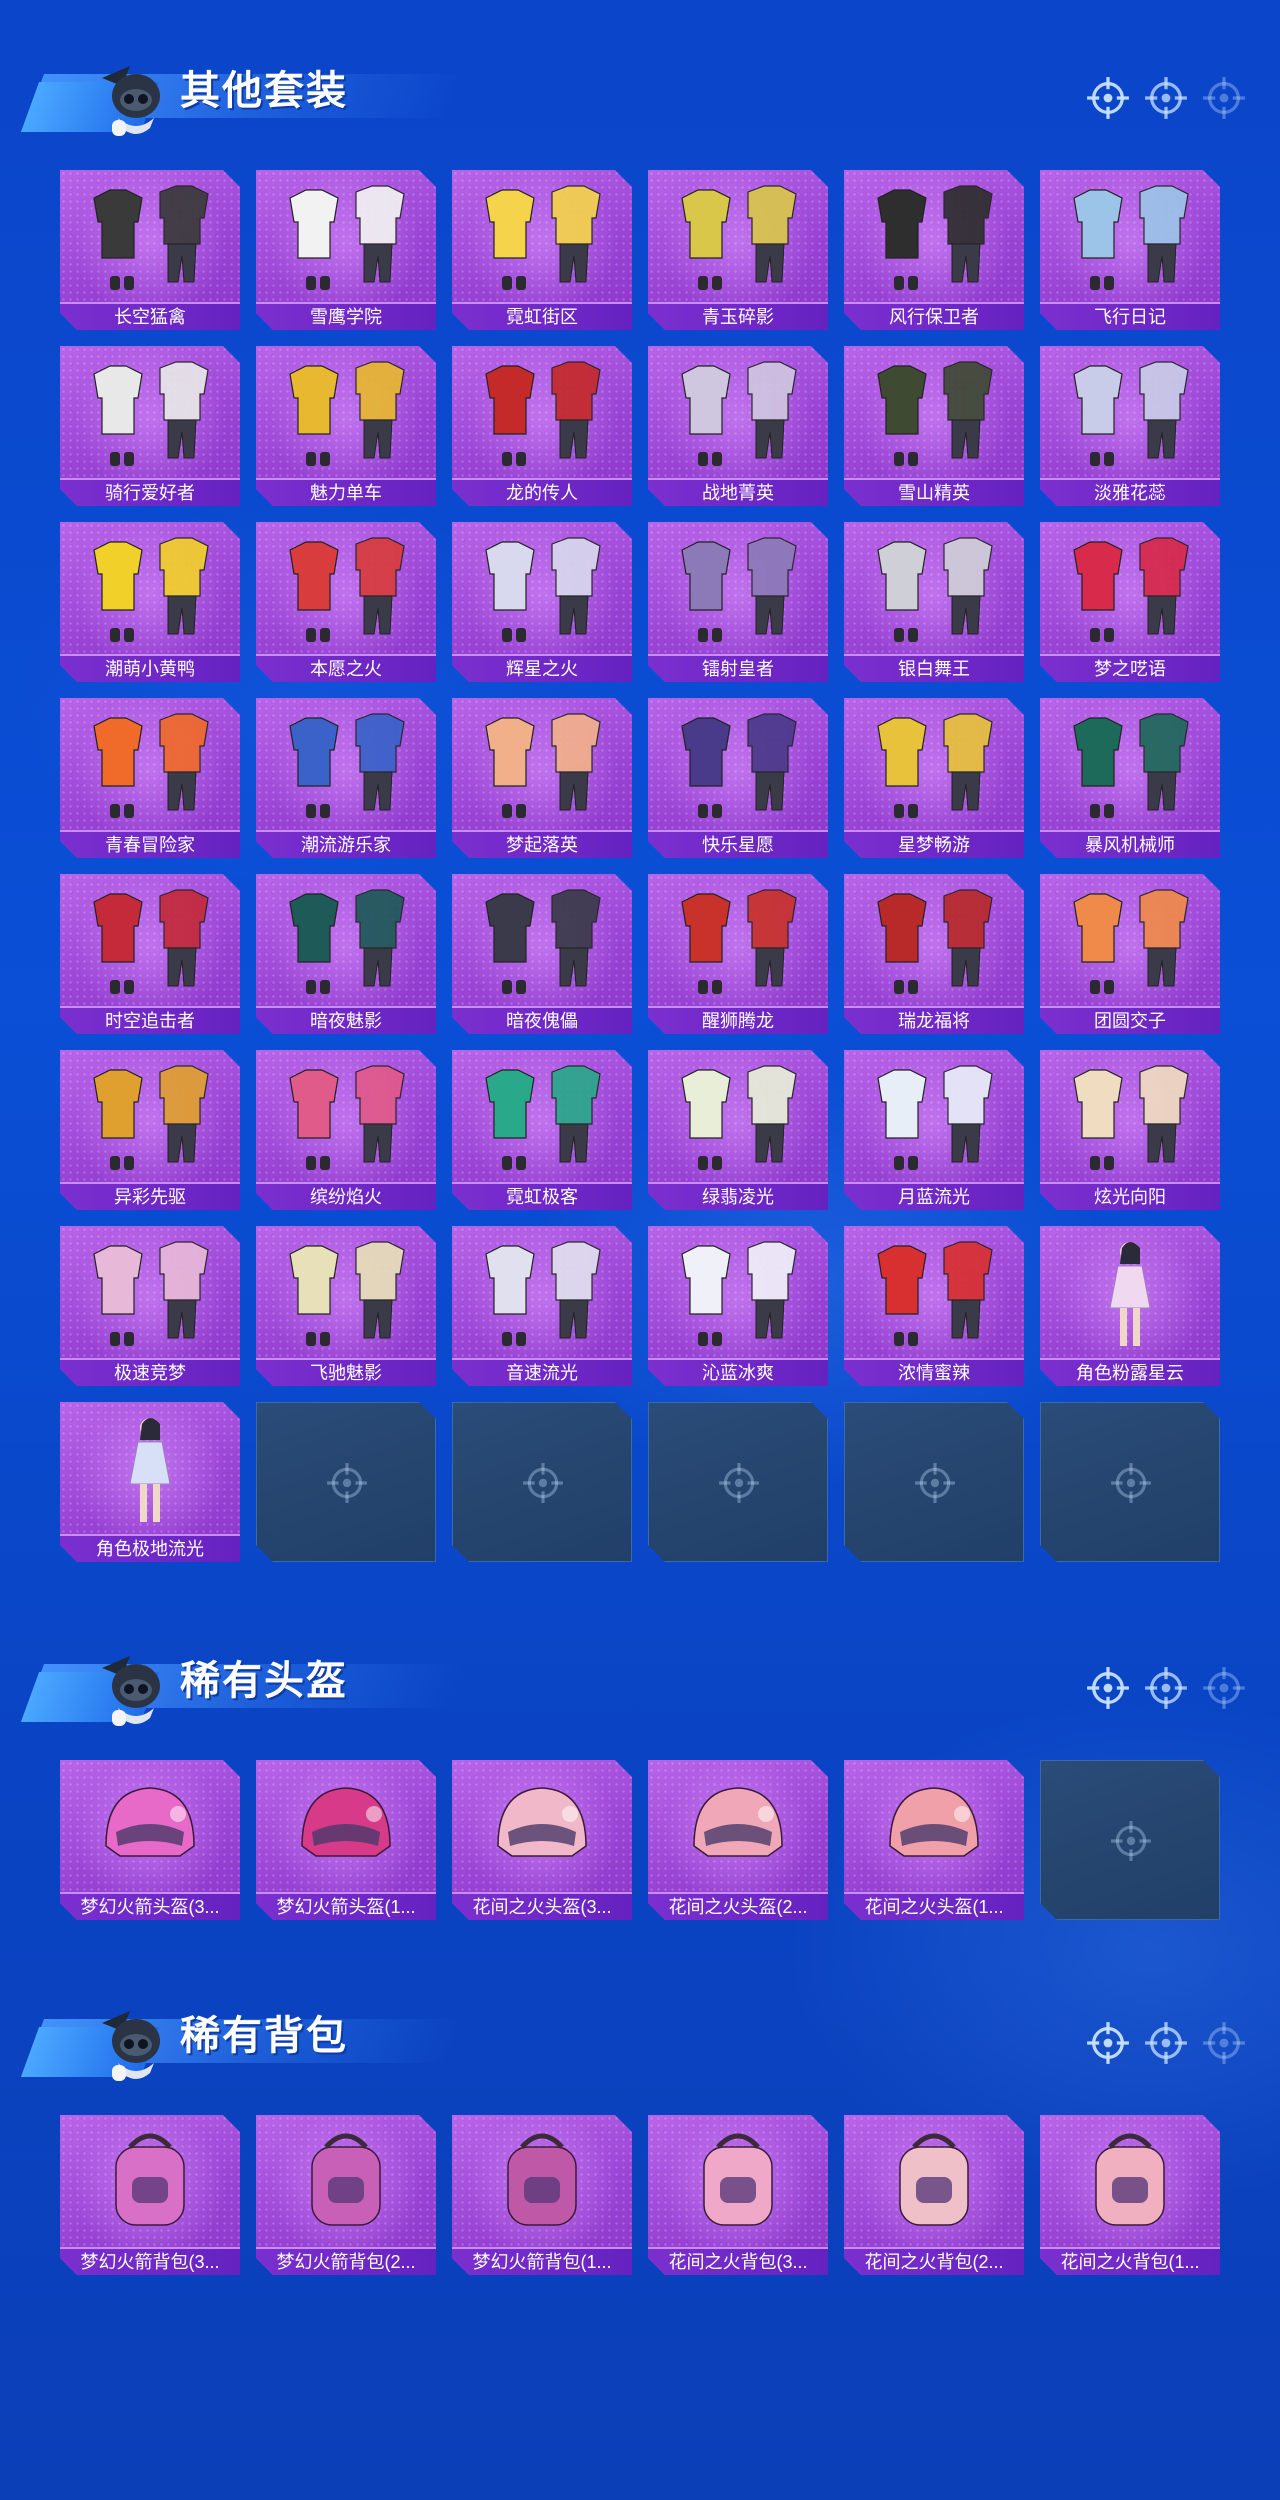  I want to click on item-tile: 绿翡凌光, so click(738, 1130).